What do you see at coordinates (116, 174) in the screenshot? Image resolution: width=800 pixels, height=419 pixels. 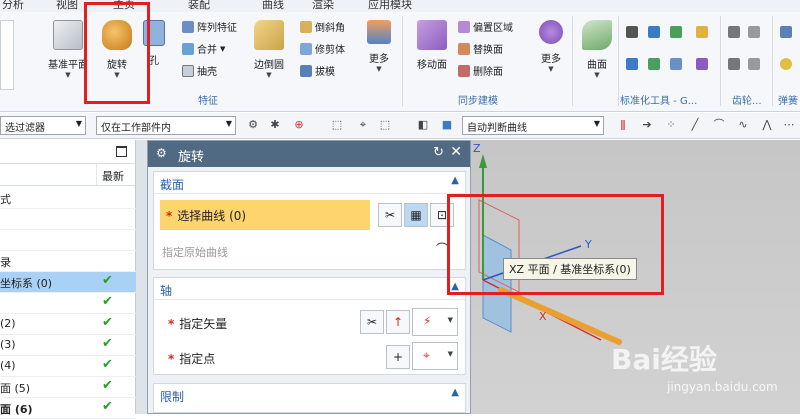 I see `column-latest: 最新` at bounding box center [116, 174].